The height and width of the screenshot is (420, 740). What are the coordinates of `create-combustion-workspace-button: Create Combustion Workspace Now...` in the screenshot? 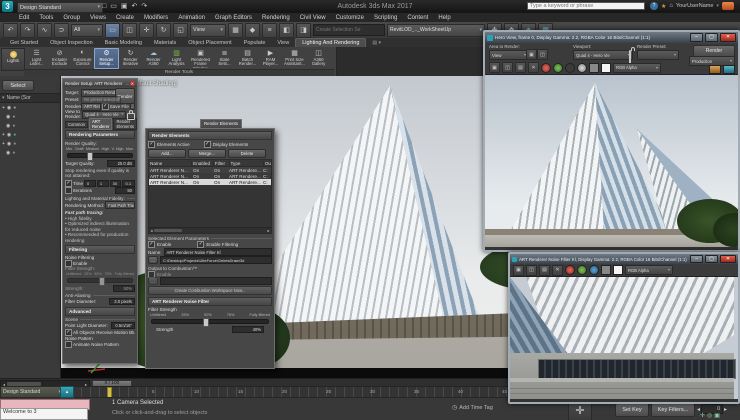 It's located at (210, 290).